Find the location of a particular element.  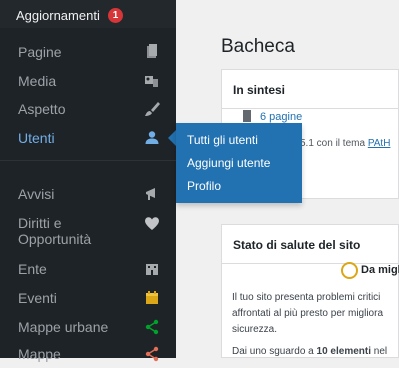

users-submenu-flyout: Tutti gli utenti Aggiungi utente Profilo is located at coordinates (239, 163).